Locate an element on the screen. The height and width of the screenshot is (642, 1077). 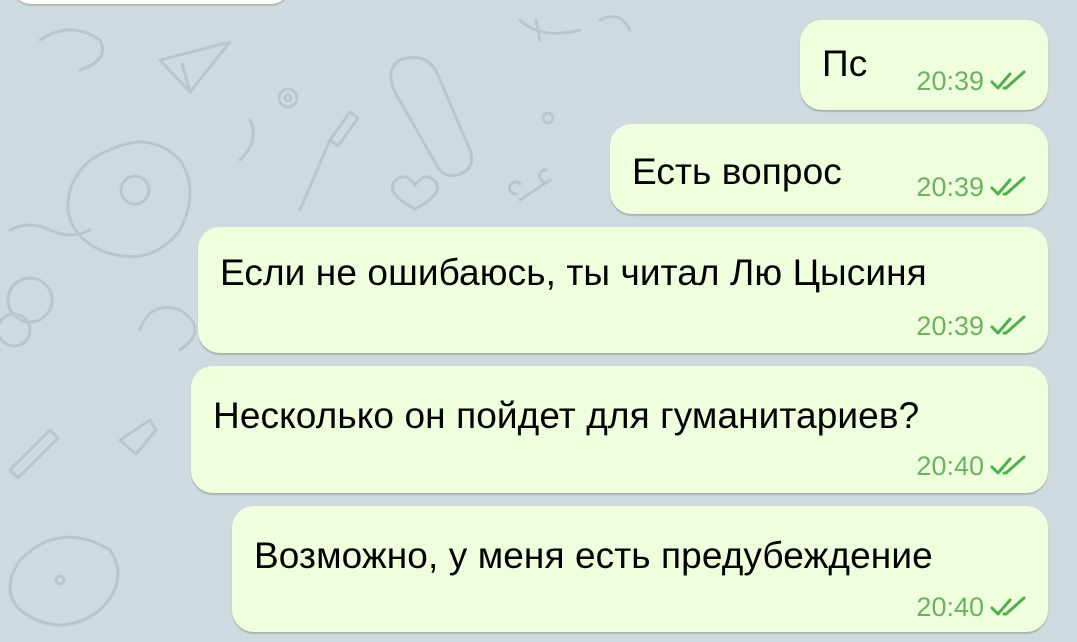
outgoing-message: Есть вопрос 20:39 is located at coordinates (829, 169).